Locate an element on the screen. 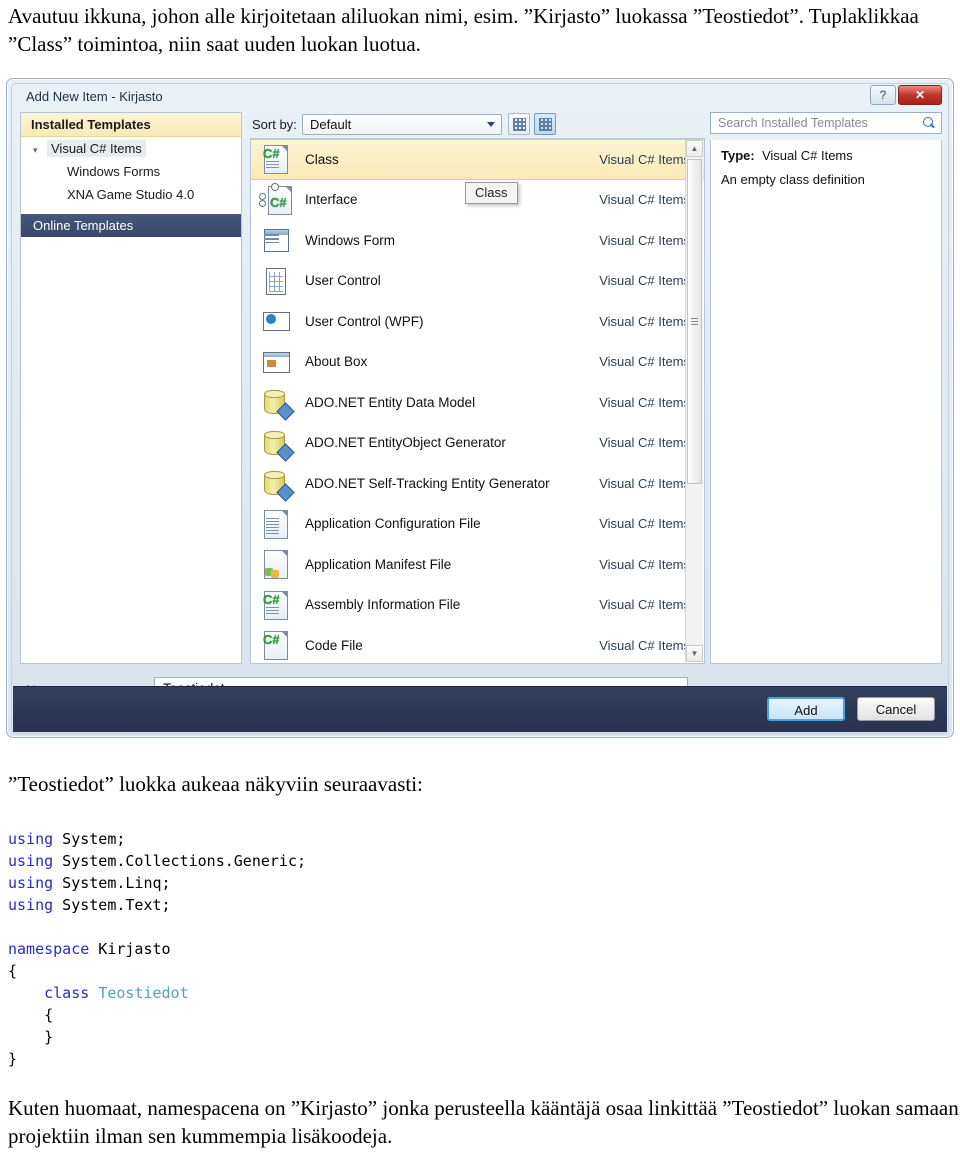 Image resolution: width=960 pixels, height=1156 pixels. large-icons-view-button is located at coordinates (545, 124).